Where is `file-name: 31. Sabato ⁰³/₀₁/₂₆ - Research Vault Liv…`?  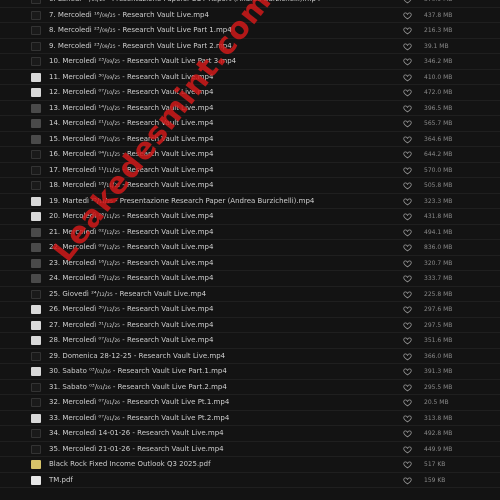
file-name: 31. Sabato ⁰³/₀₁/₂₆ - Research Vault Liv… is located at coordinates (138, 387).